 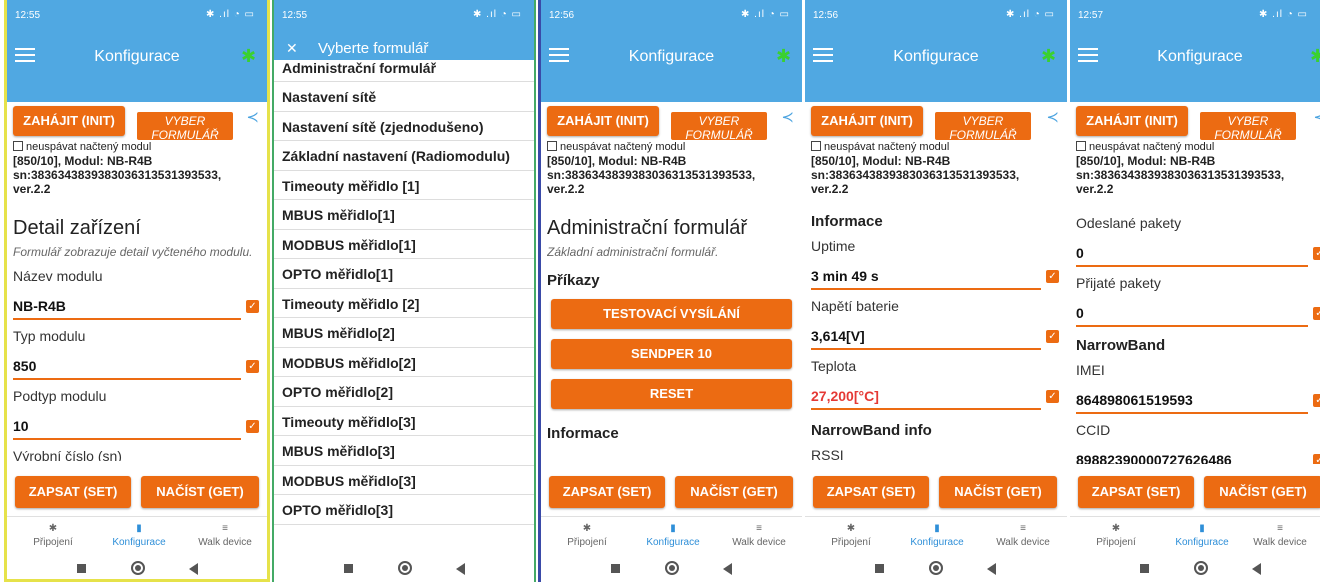 What do you see at coordinates (404, 70) in the screenshot?
I see `form-list-item: Administrační formulář` at bounding box center [404, 70].